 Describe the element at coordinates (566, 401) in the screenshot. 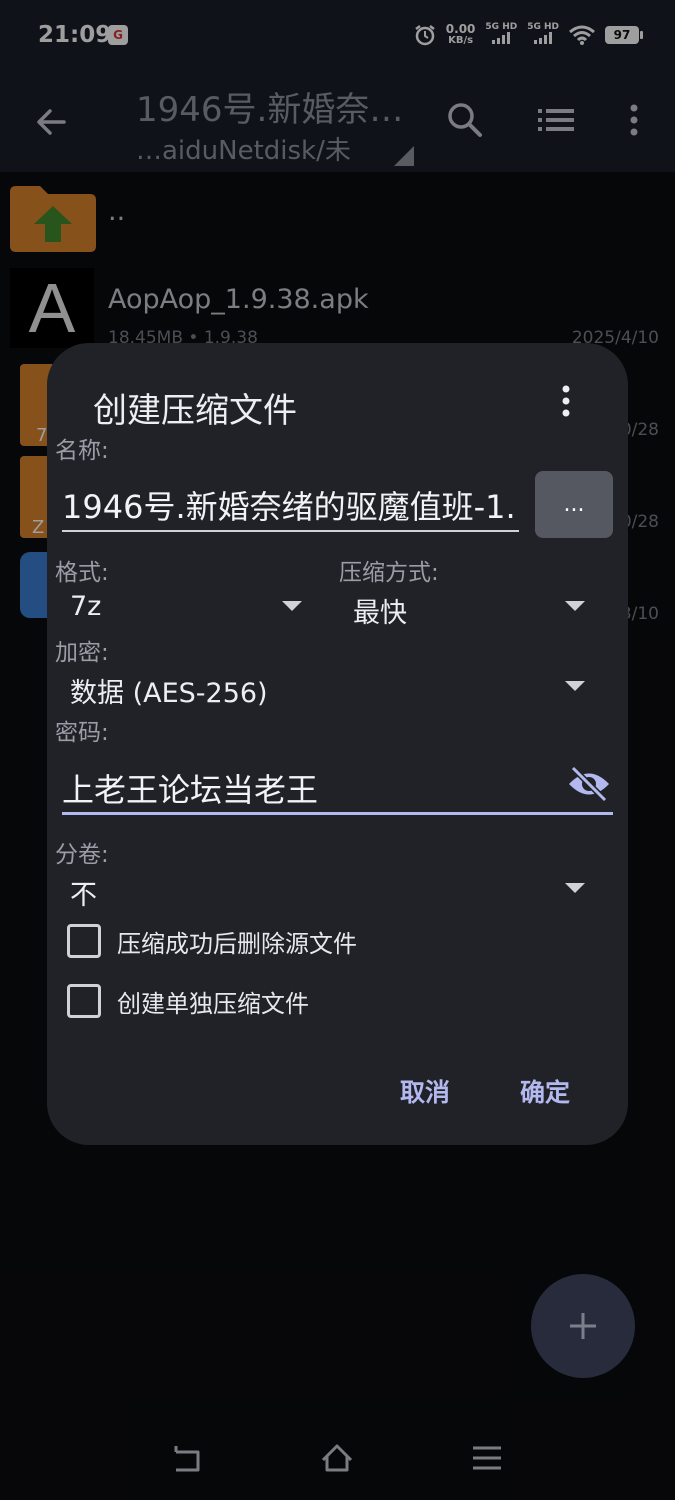

I see `dialog-more-icon` at that location.